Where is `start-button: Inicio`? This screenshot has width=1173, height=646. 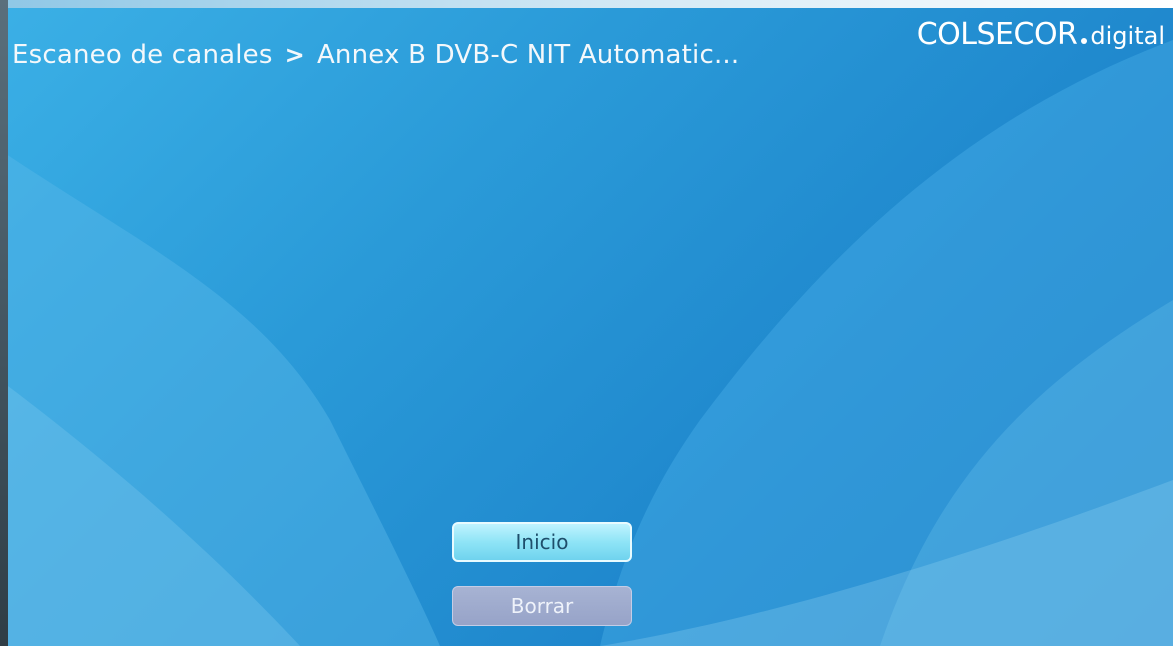 start-button: Inicio is located at coordinates (542, 542).